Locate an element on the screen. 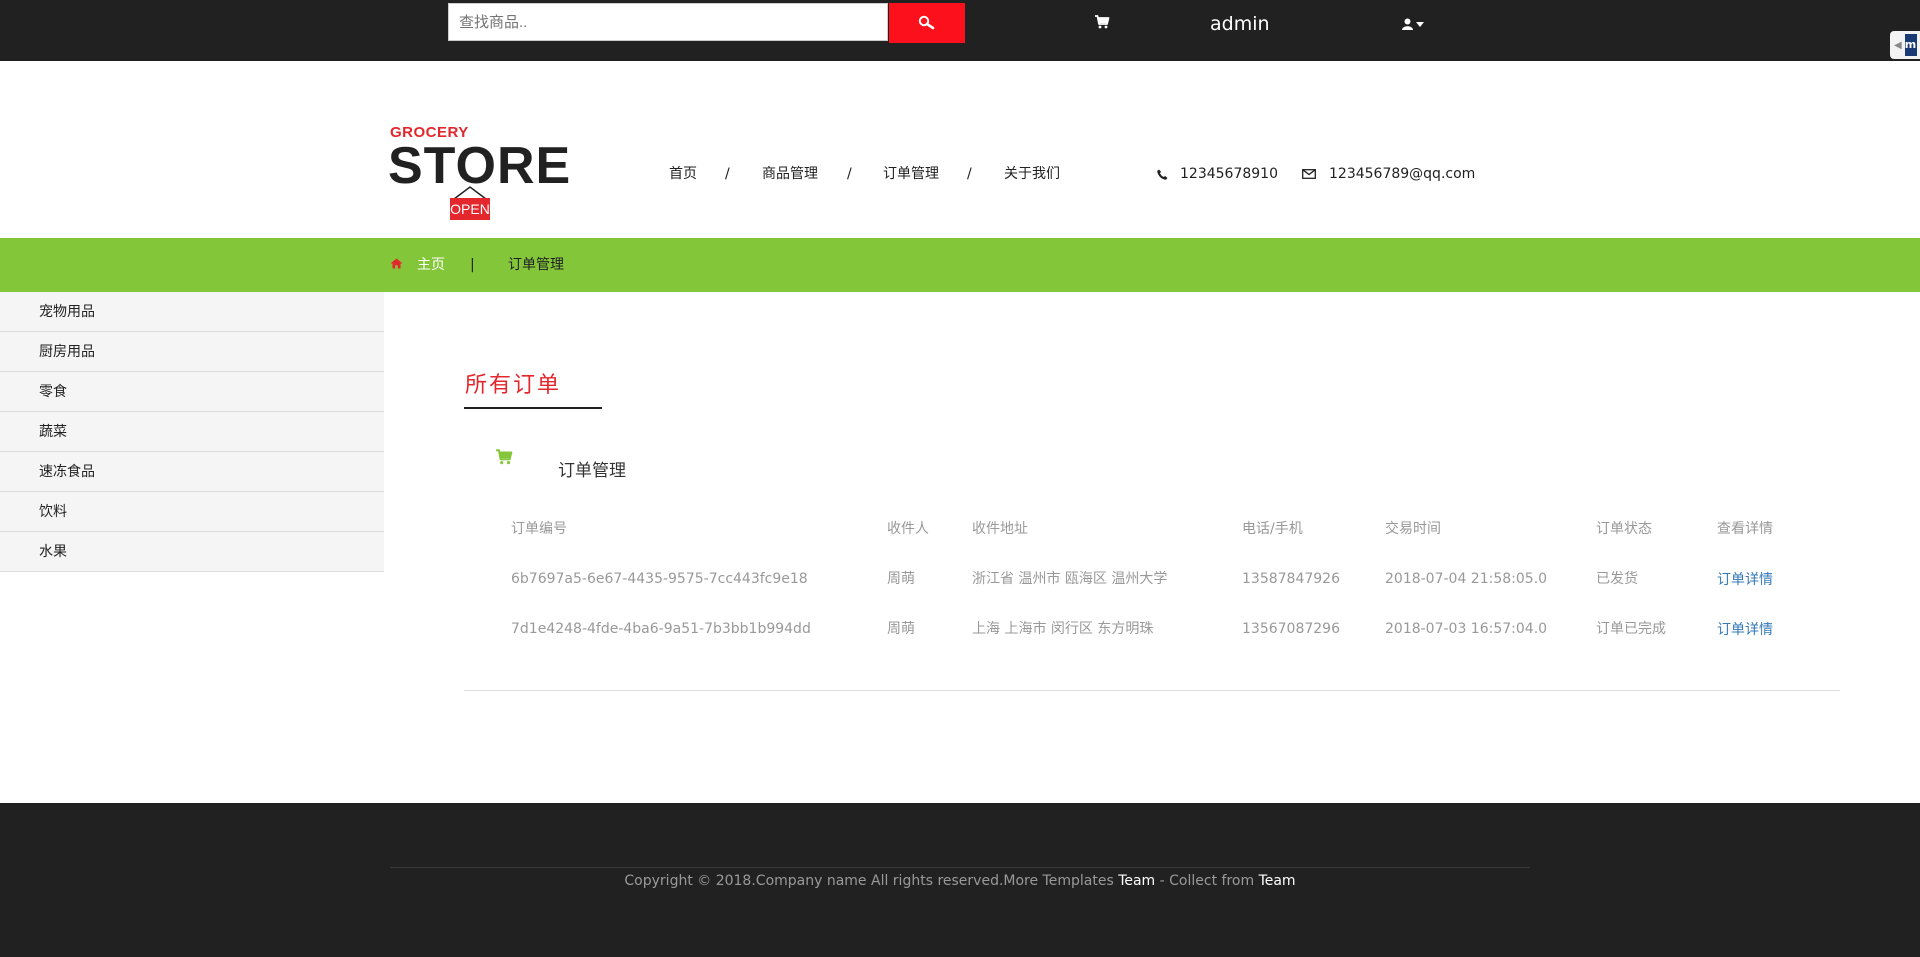 The image size is (1920, 957). nav-about-label: 关于我们 is located at coordinates (1032, 174).